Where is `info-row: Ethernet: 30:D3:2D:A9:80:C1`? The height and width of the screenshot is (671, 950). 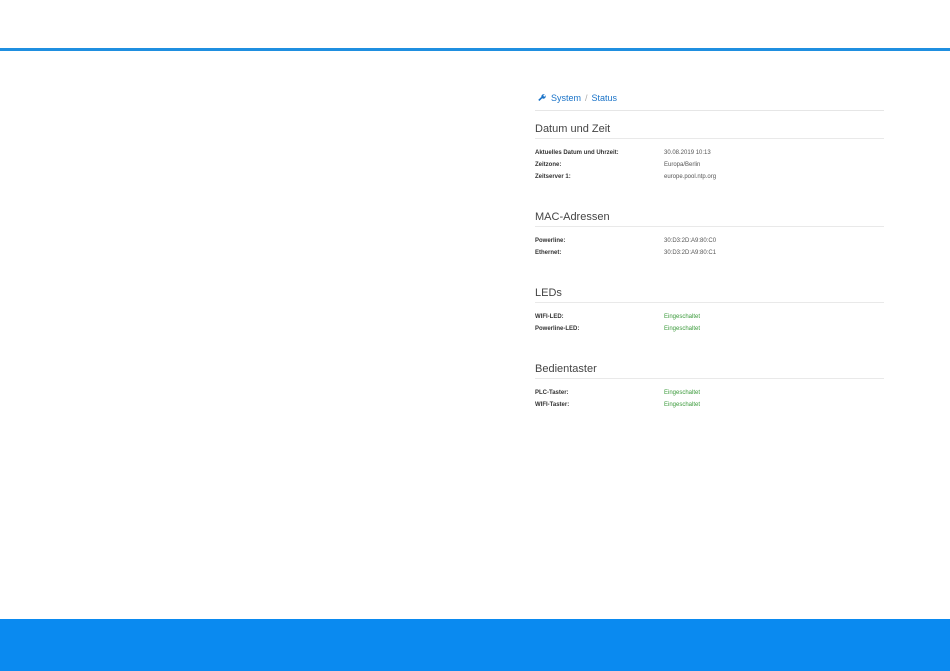 info-row: Ethernet: 30:D3:2D:A9:80:C1 is located at coordinates (709, 253).